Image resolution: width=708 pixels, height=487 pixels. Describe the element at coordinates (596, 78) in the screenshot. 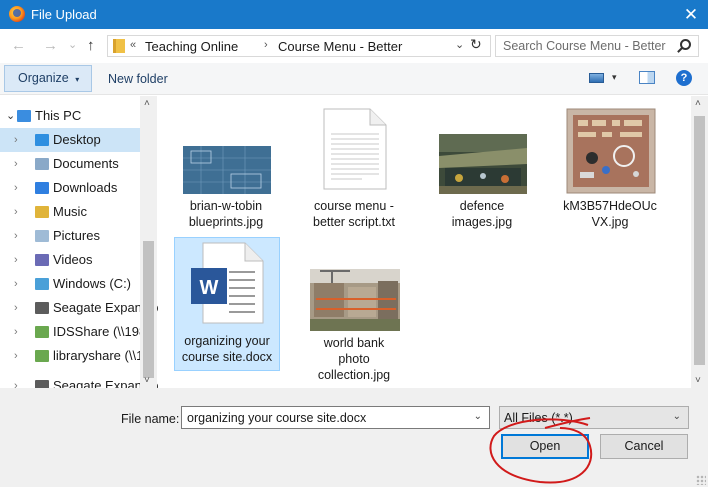

I see `change-view-icon` at that location.